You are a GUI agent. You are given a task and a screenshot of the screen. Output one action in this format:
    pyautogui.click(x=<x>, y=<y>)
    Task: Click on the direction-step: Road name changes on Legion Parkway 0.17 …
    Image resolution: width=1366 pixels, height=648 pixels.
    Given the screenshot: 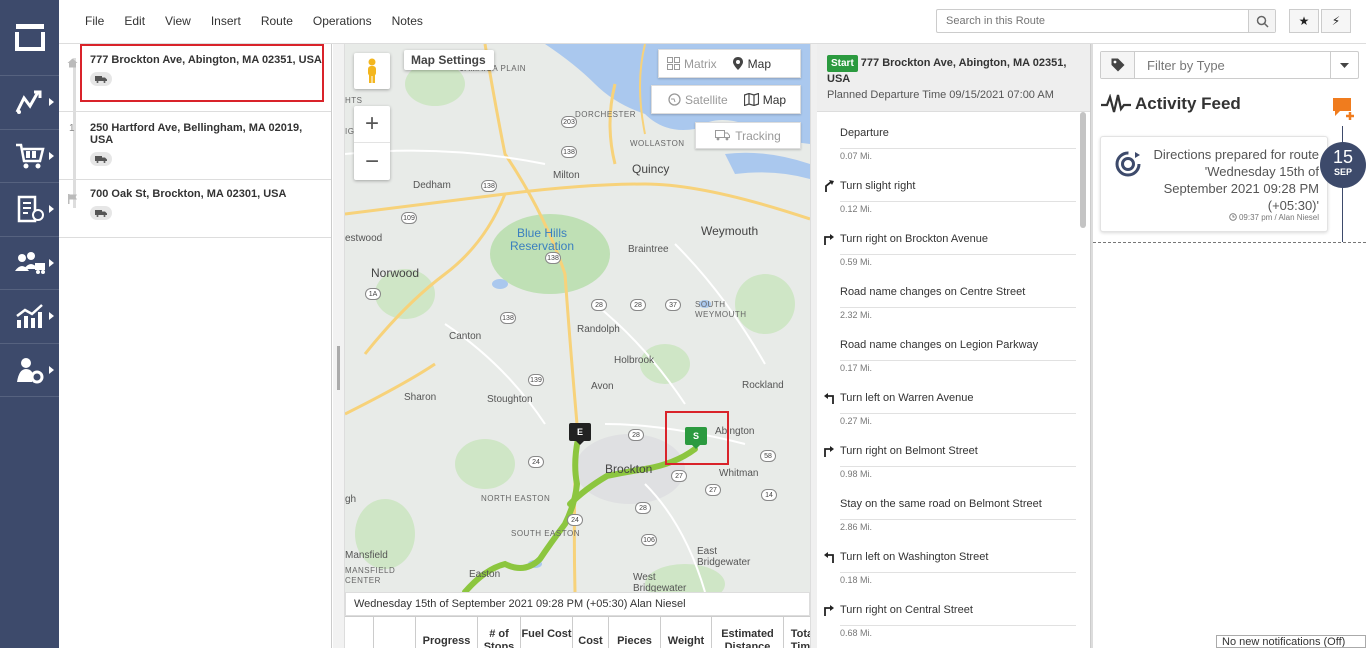 What is the action you would take?
    pyautogui.click(x=948, y=350)
    